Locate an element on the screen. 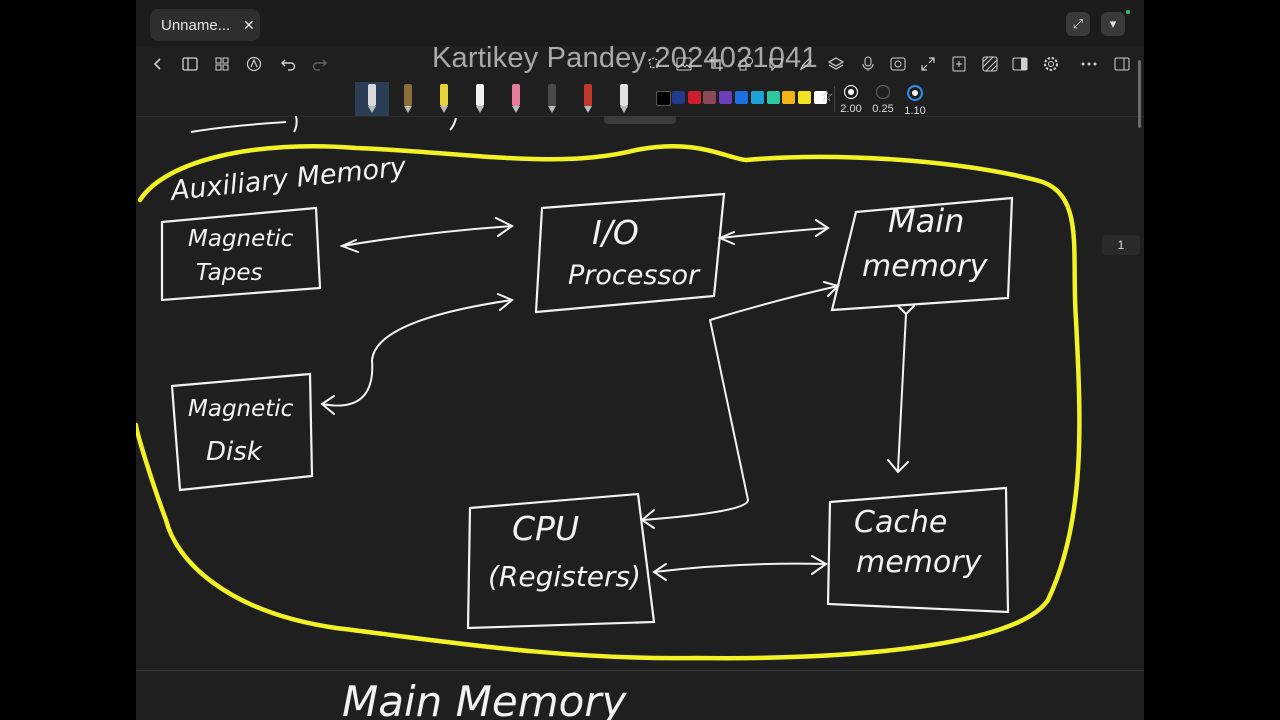 This screenshot has height=720, width=1280. page-number-indicator: 1 is located at coordinates (1121, 245).